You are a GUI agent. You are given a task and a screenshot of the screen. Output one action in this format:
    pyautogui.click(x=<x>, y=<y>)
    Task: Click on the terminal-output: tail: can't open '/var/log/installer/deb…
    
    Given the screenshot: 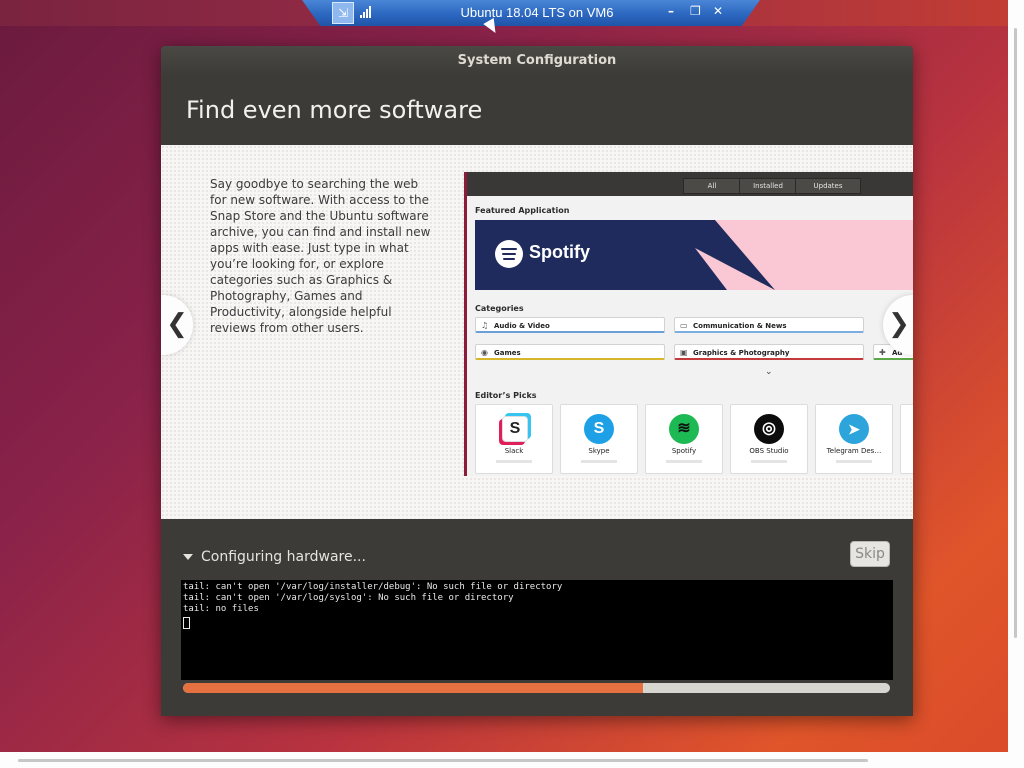 What is the action you would take?
    pyautogui.click(x=537, y=630)
    